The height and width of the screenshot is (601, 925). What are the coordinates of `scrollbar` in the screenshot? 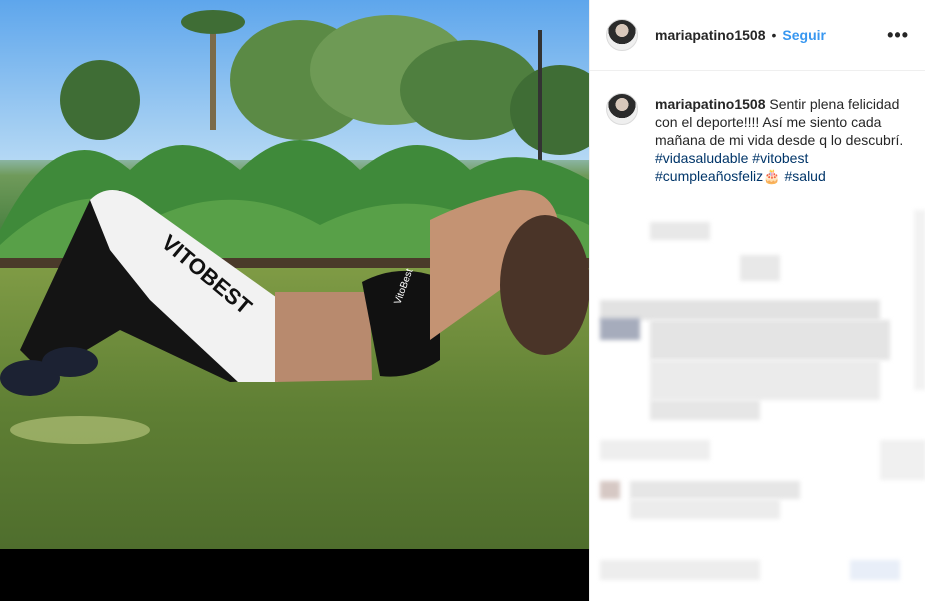 It's located at (919, 300).